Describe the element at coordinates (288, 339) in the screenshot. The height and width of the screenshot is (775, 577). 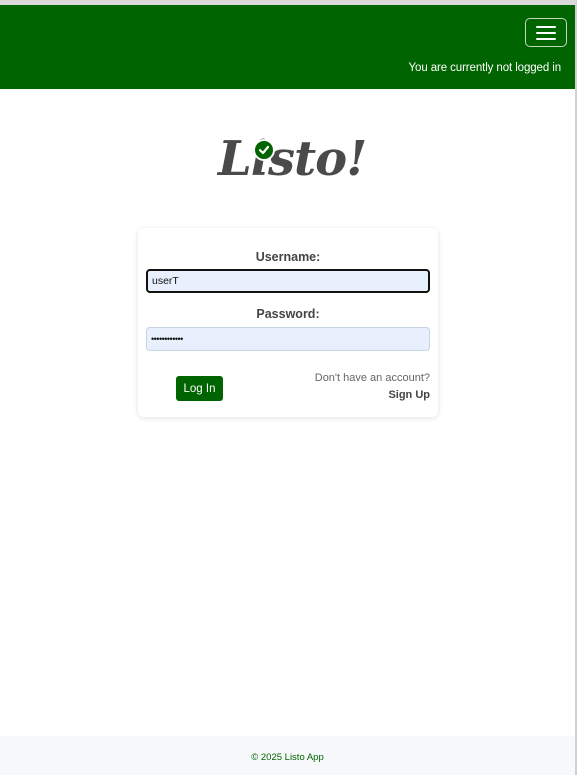
I see `password-input` at that location.